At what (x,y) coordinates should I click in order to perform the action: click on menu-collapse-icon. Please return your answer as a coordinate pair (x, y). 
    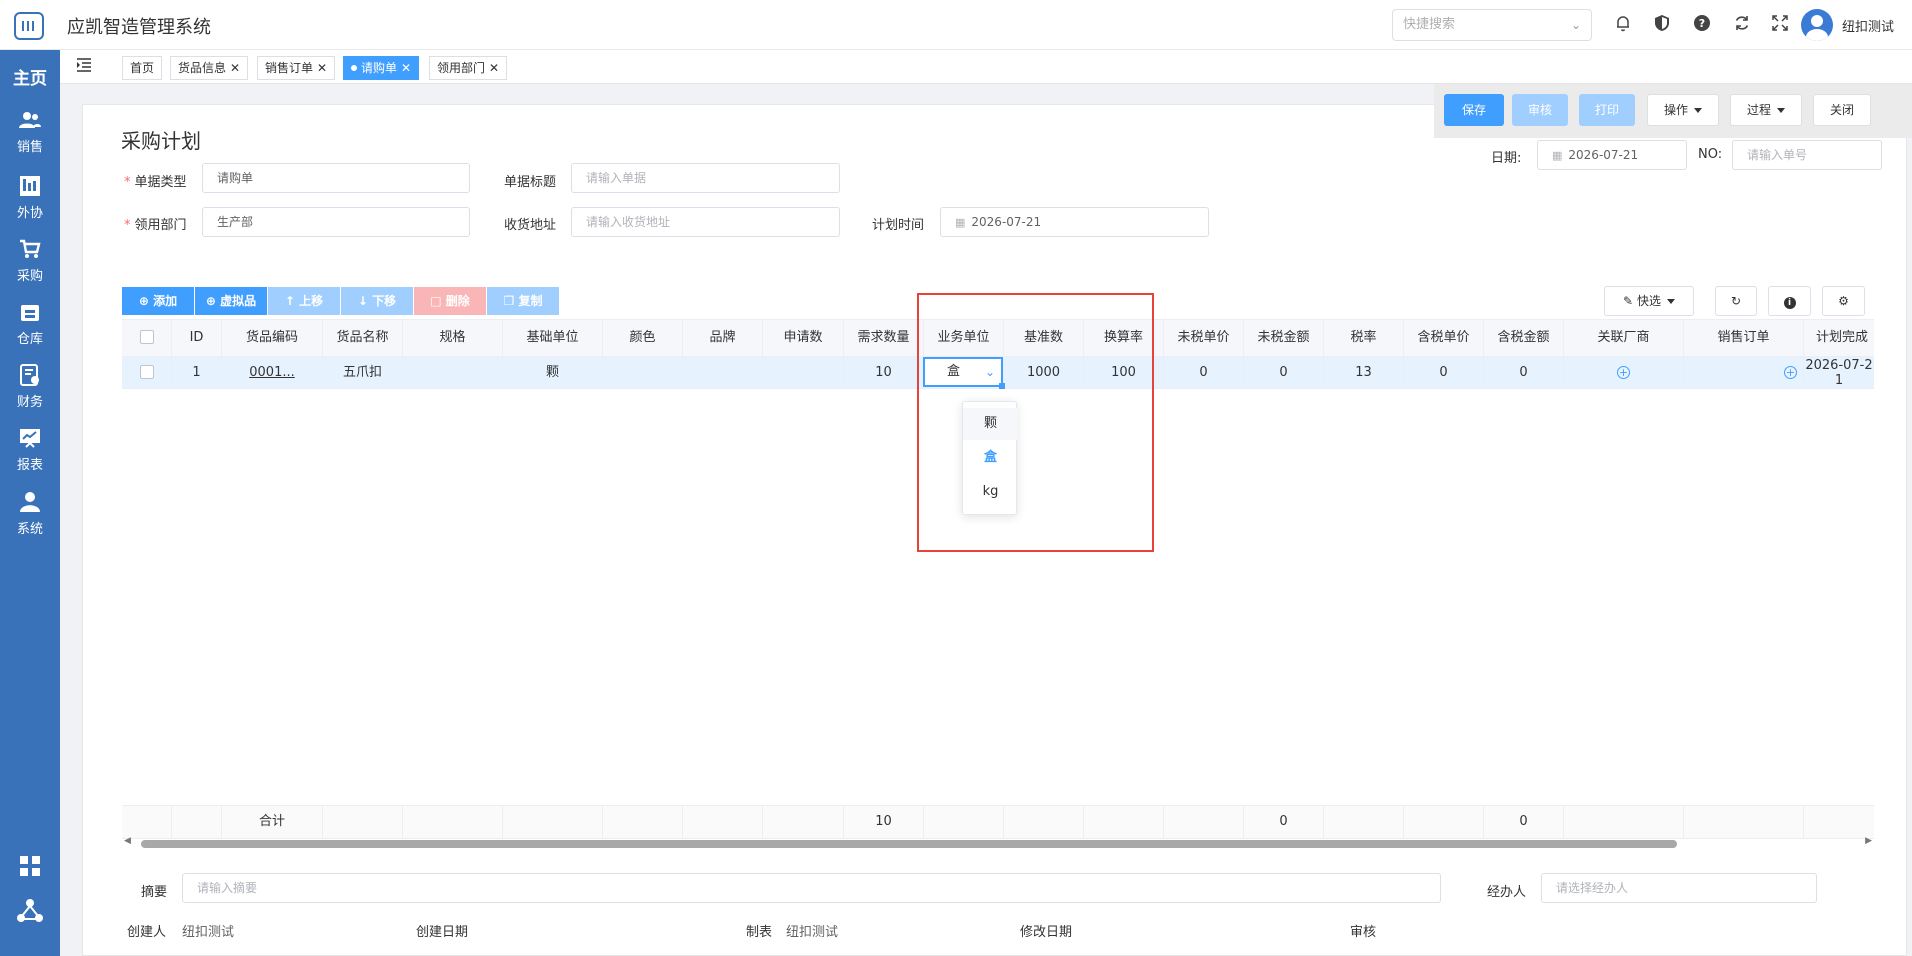
    Looking at the image, I should click on (84, 66).